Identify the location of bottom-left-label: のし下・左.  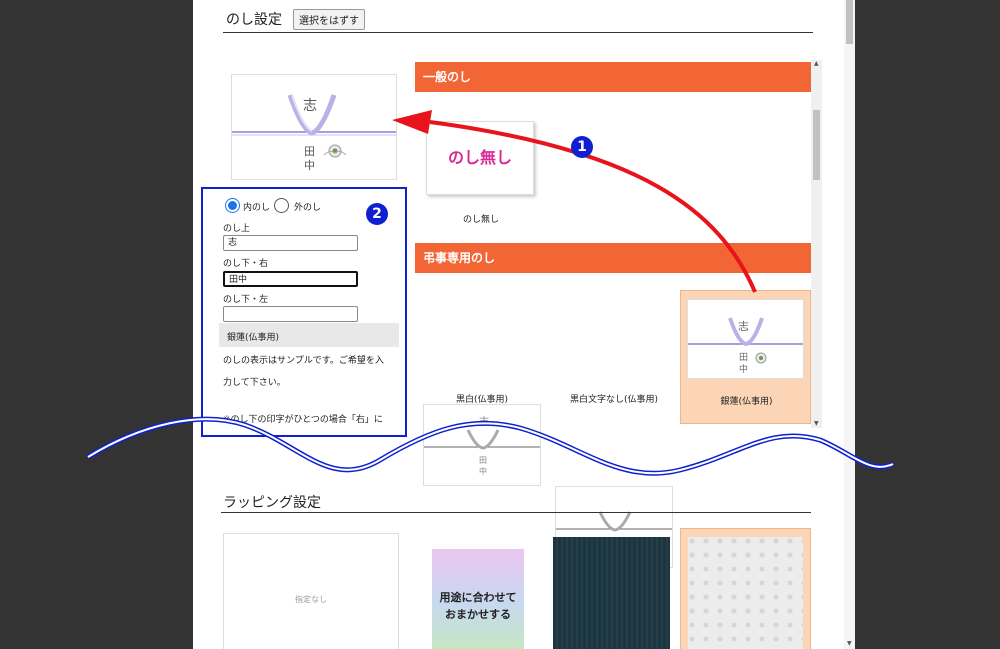
(246, 300).